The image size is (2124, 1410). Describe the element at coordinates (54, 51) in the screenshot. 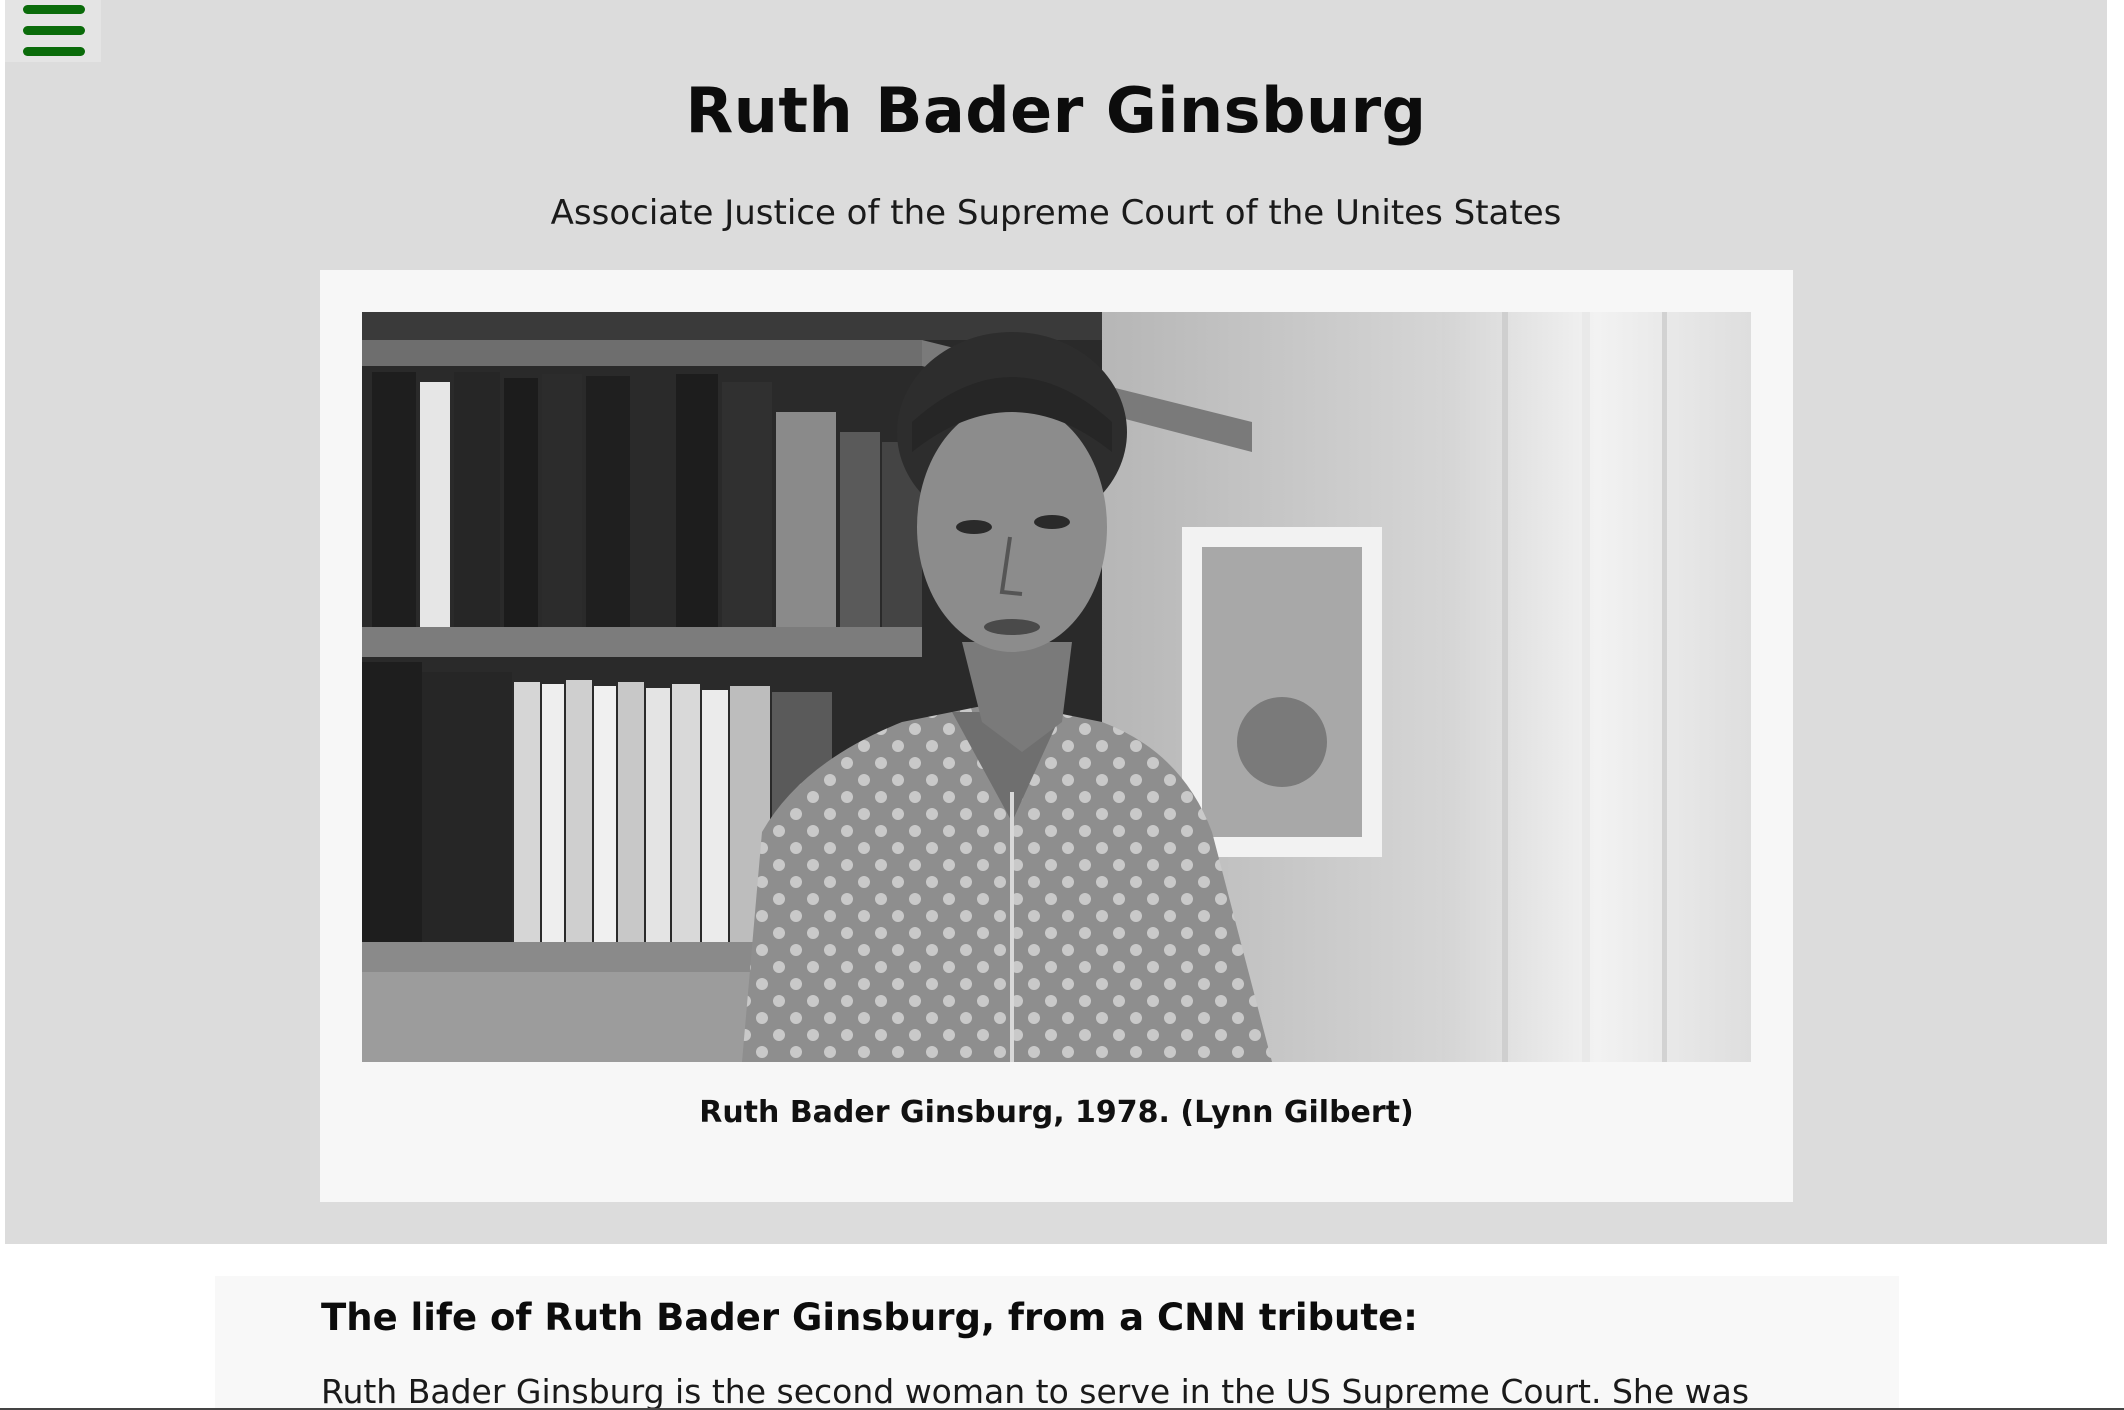

I see `menu-icon-bar-bottom` at that location.